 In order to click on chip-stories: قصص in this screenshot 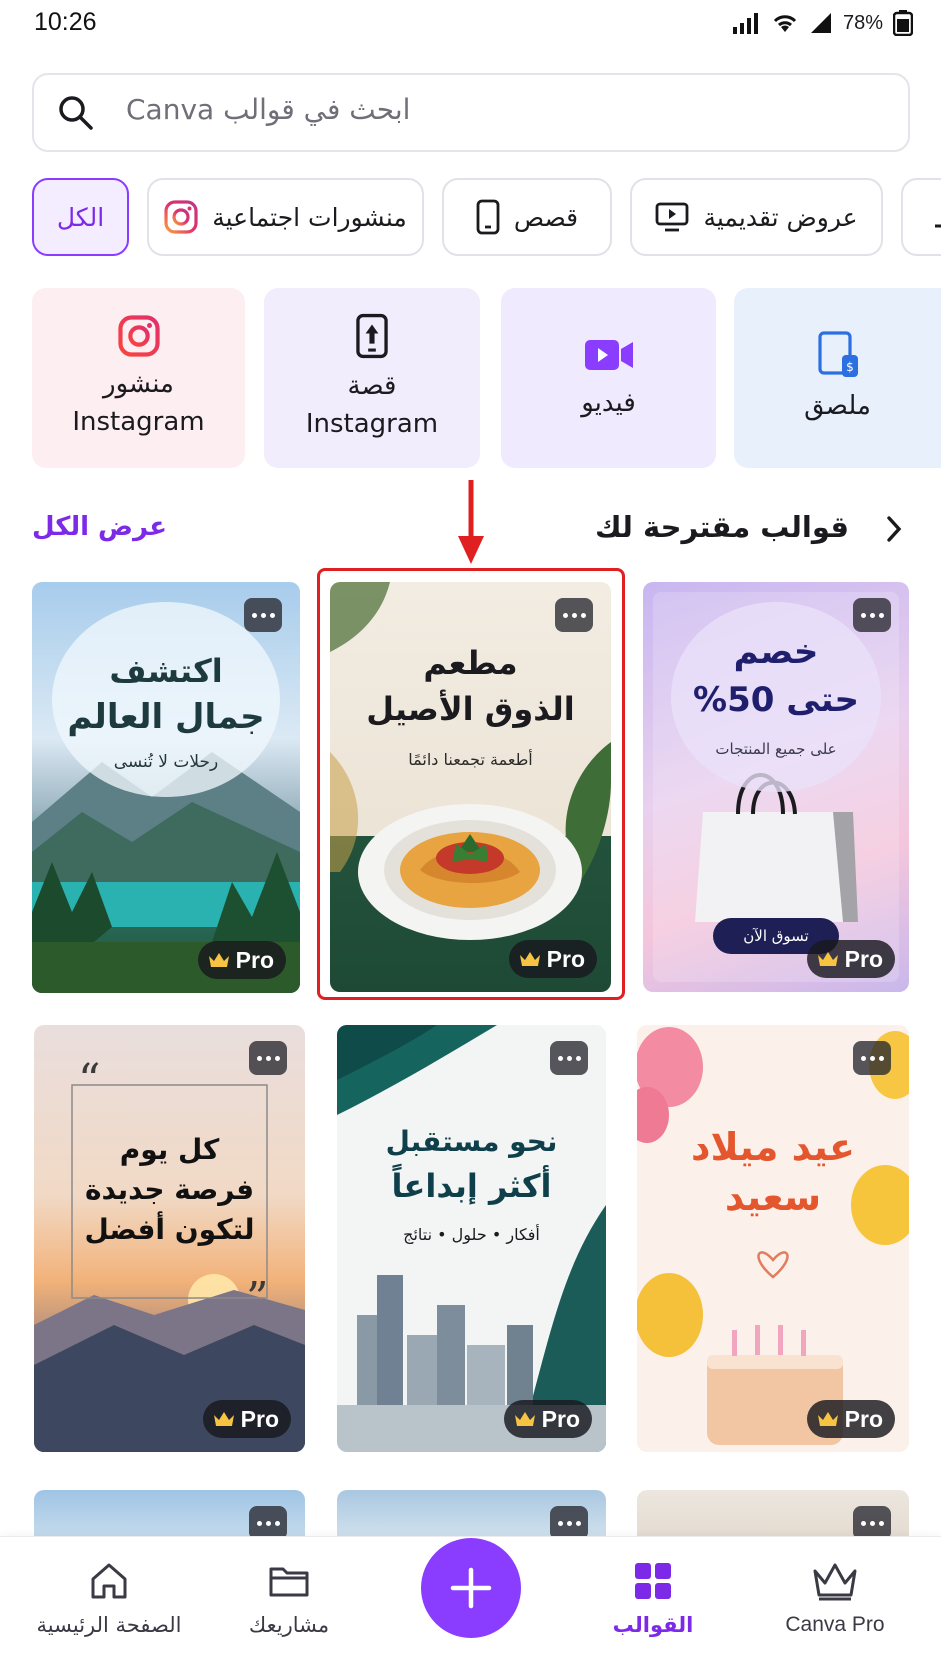, I will do `click(527, 217)`.